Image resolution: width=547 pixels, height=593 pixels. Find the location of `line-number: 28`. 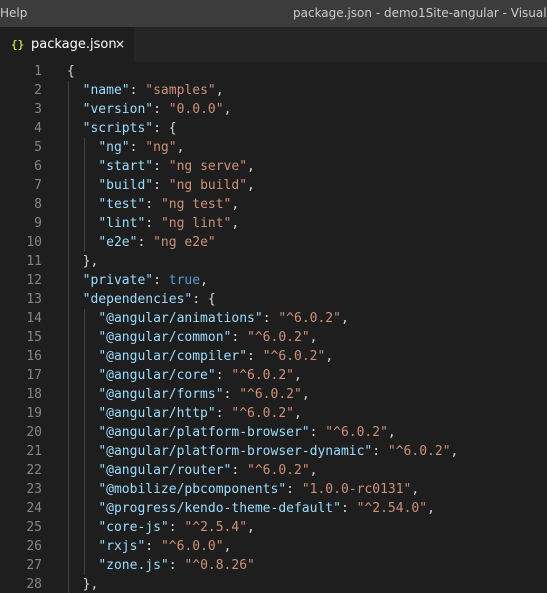

line-number: 28 is located at coordinates (34, 584).